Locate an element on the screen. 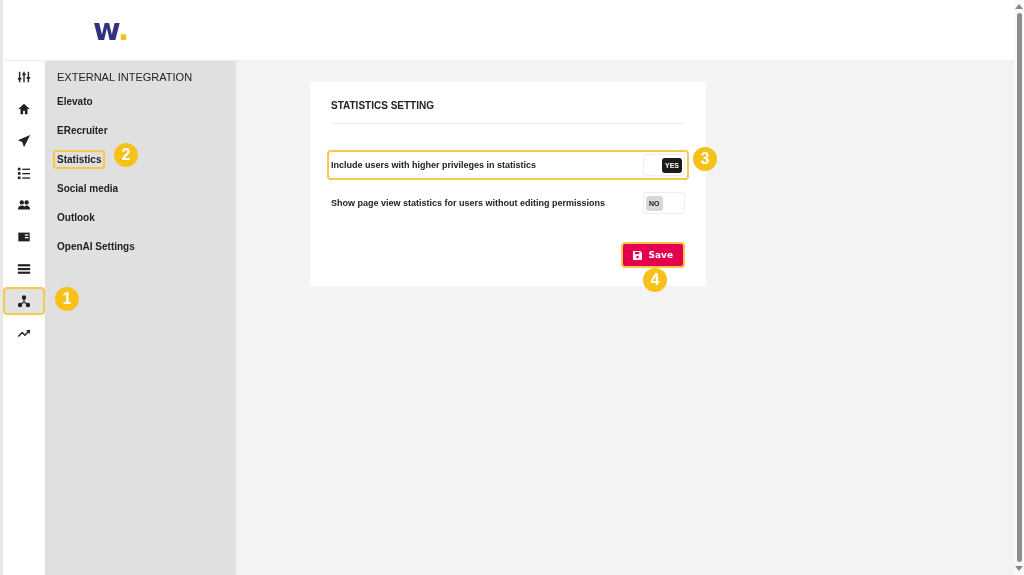  rows-icon is located at coordinates (24, 269).